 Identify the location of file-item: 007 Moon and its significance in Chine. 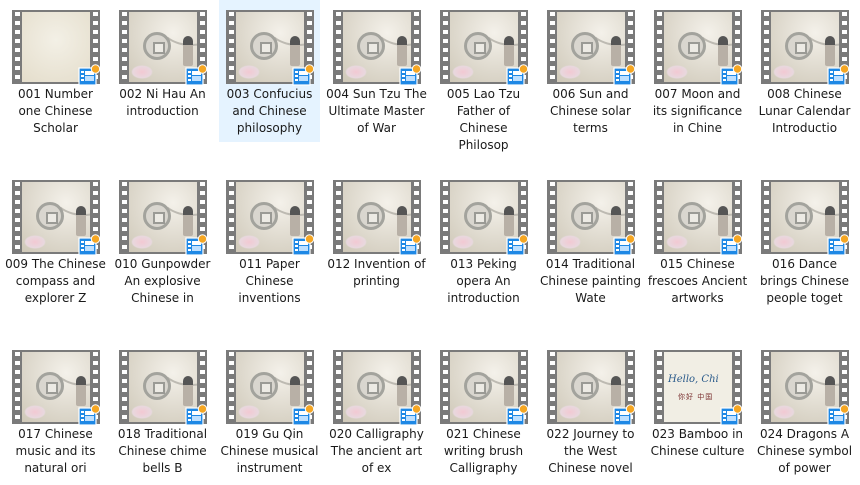
(697, 71).